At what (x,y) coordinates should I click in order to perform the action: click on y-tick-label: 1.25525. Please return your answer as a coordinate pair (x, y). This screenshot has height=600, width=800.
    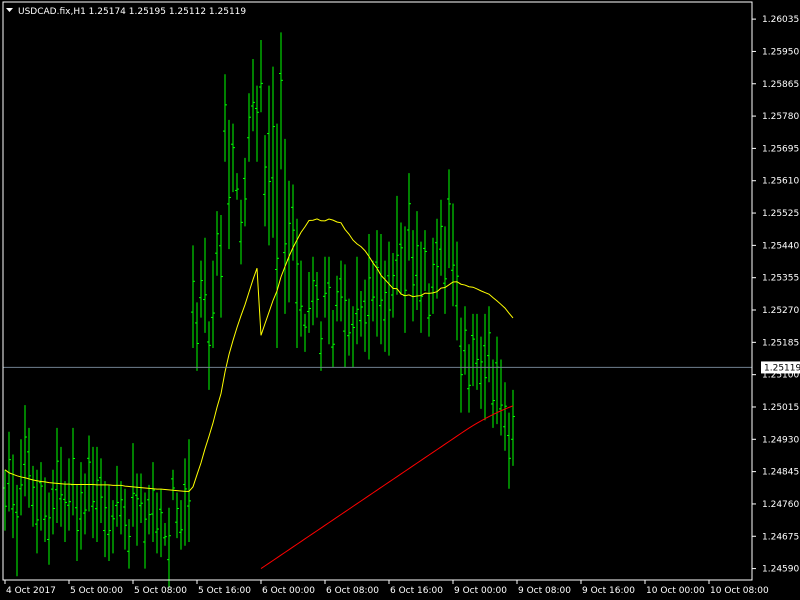
    Looking at the image, I should click on (780, 214).